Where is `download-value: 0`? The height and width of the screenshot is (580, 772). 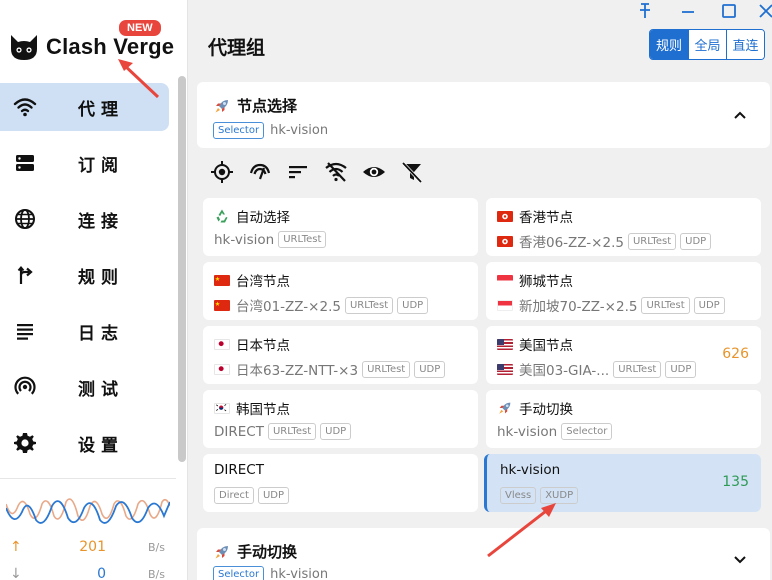 download-value: 0 is located at coordinates (101, 573).